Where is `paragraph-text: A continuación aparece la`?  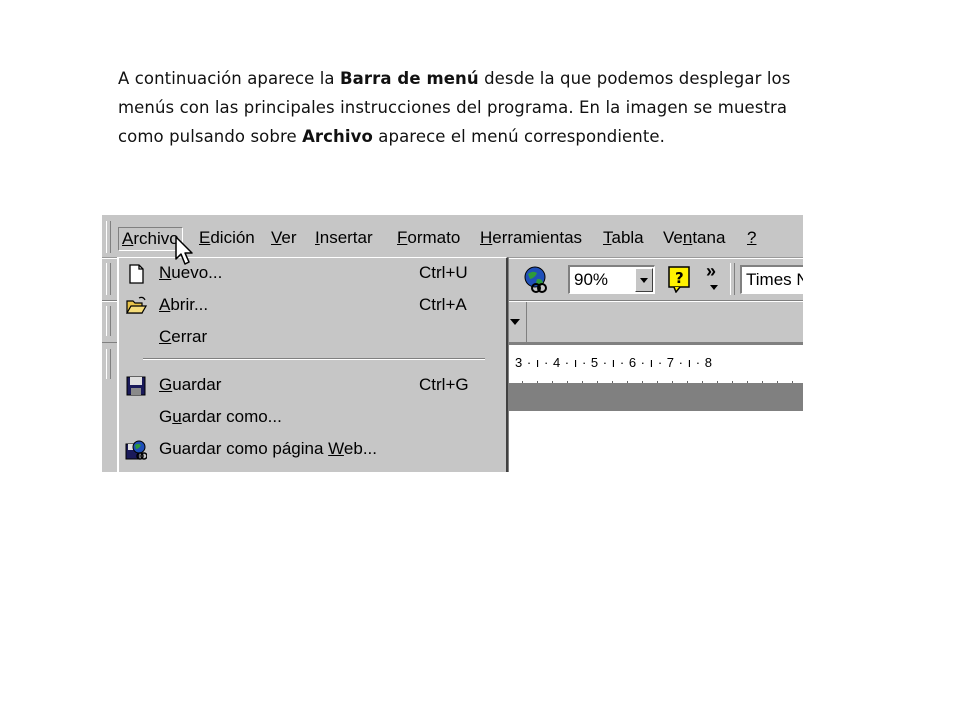
paragraph-text: A continuación aparece la is located at coordinates (229, 78).